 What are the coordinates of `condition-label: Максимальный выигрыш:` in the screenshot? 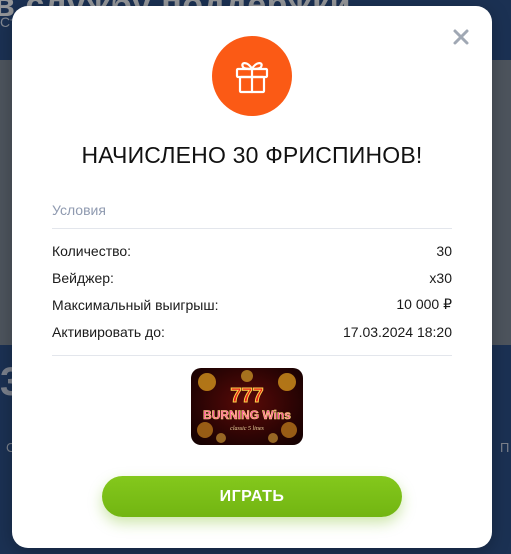 It's located at (135, 304).